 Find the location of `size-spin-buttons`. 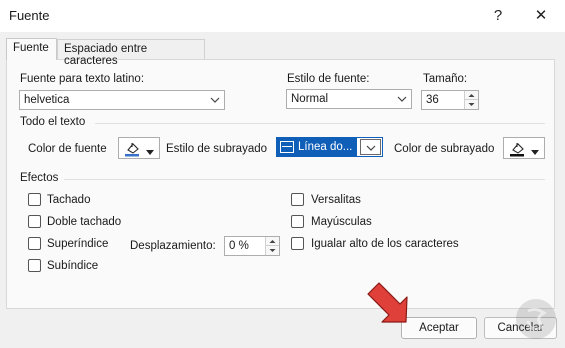

size-spin-buttons is located at coordinates (471, 100).